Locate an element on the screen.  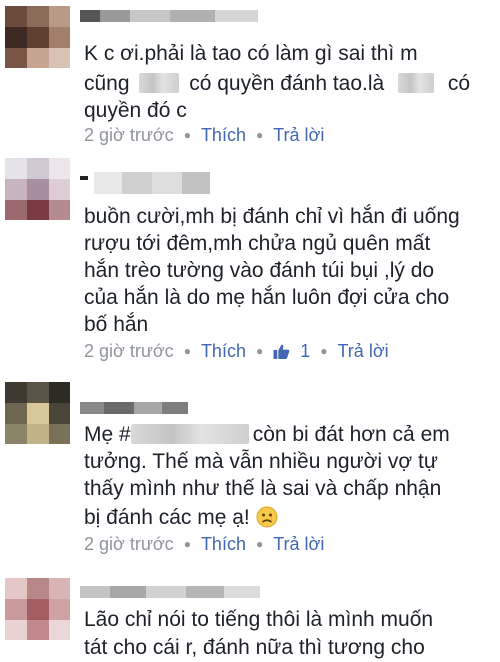
sad-face-emoji is located at coordinates (267, 520).